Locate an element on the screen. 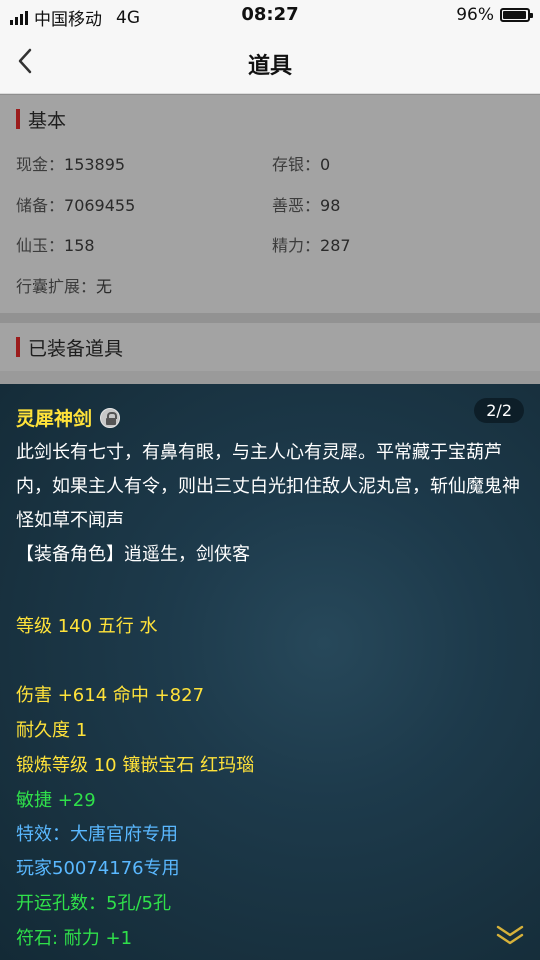  stat-label: 精力： is located at coordinates (296, 245).